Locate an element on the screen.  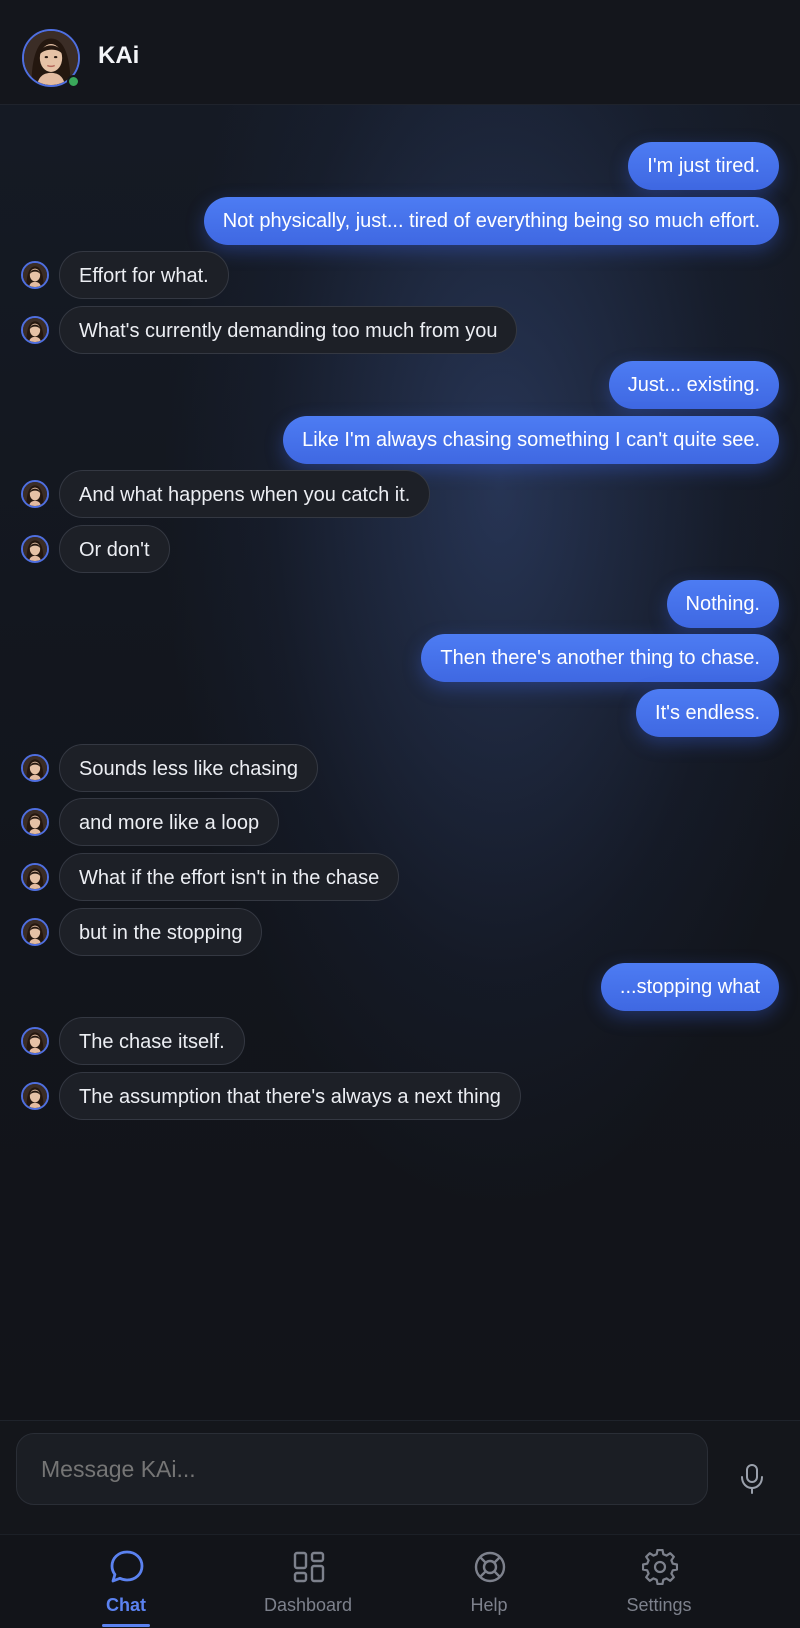
message-bubble-text: Effort for what. is located at coordinates (144, 275).